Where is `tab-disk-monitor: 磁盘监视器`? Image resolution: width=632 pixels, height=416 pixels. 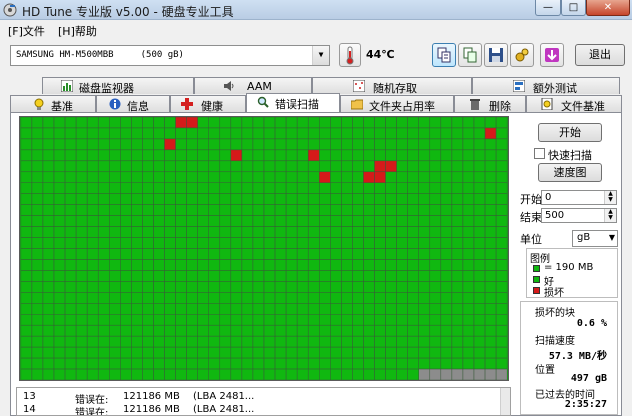
tab-disk-monitor: 磁盘监视器 is located at coordinates (118, 86).